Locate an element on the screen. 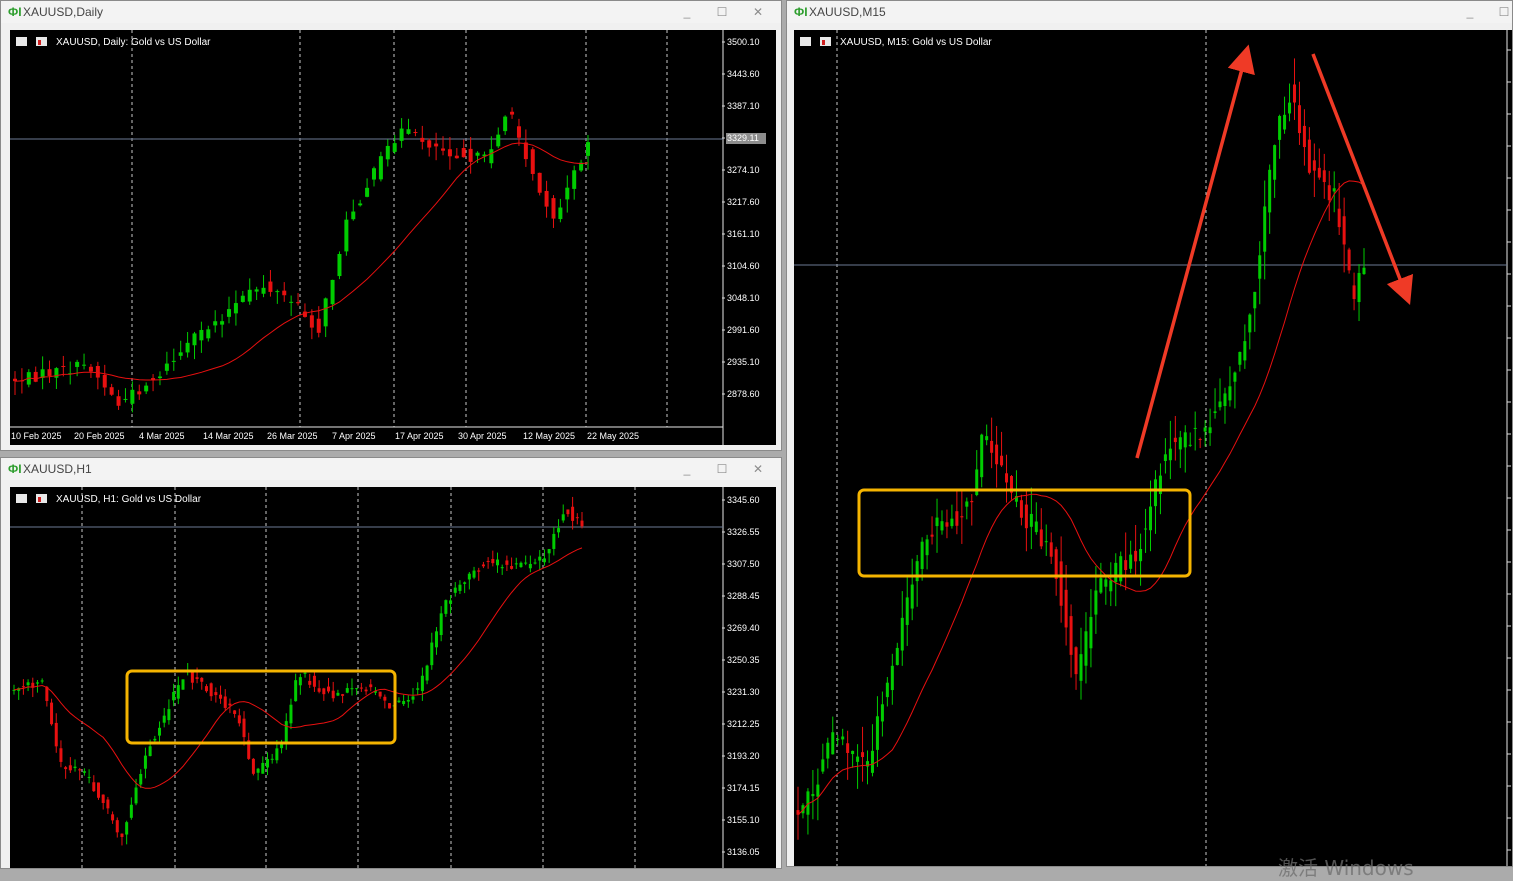 The width and height of the screenshot is (1513, 881). price-axis-label: 2935.10 is located at coordinates (743, 362).